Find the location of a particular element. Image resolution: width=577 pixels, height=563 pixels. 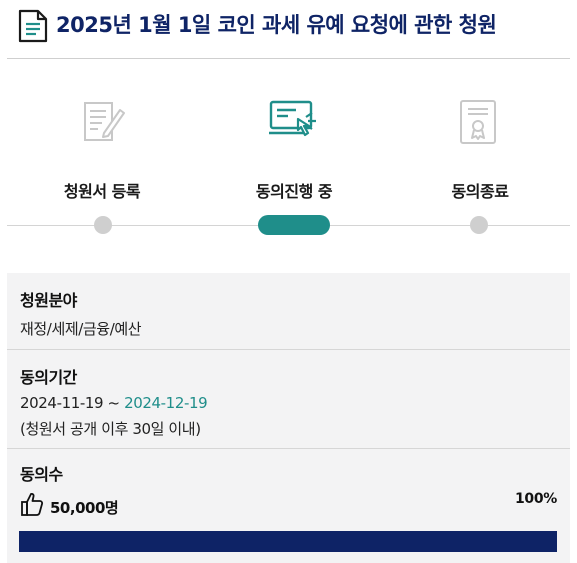

period-range: 2024-11-19 ~ 2024-12-19 is located at coordinates (114, 403).